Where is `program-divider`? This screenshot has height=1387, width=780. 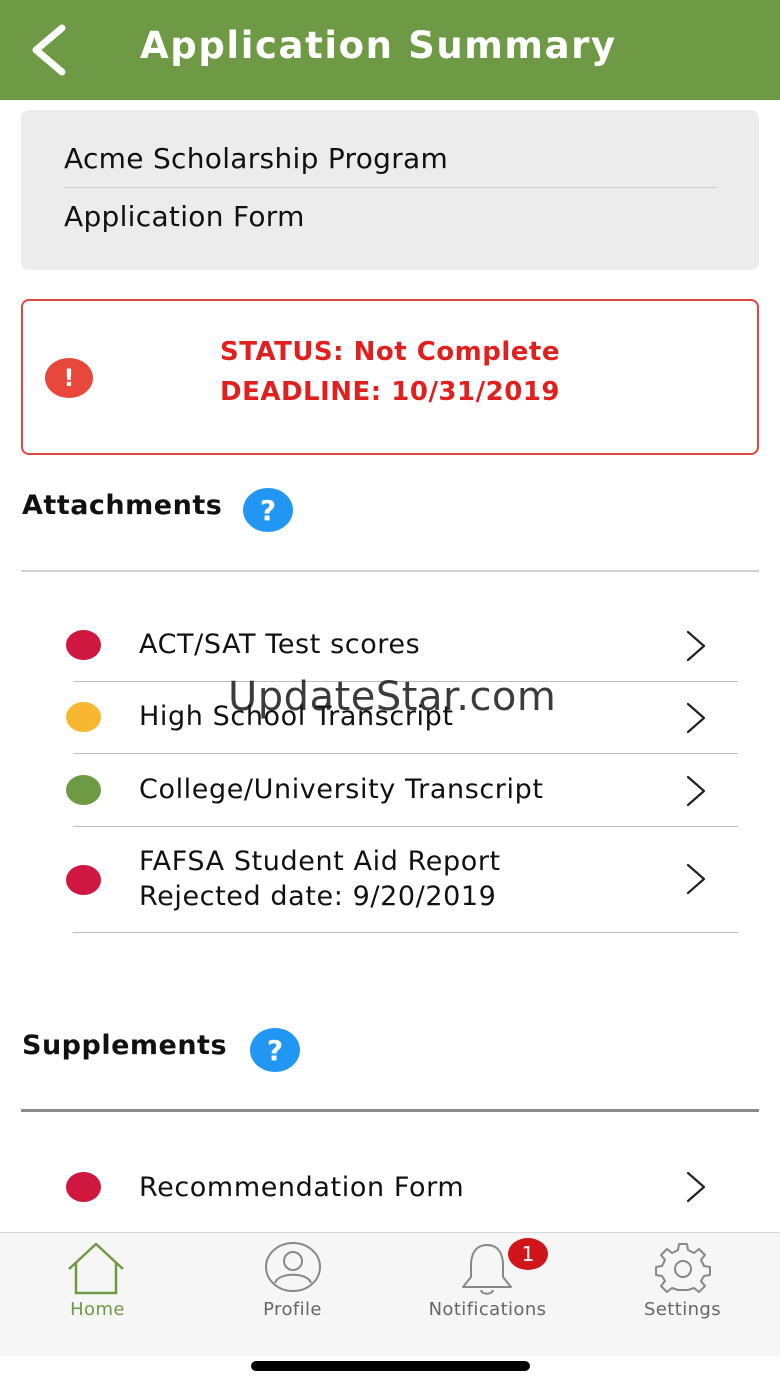 program-divider is located at coordinates (390, 187).